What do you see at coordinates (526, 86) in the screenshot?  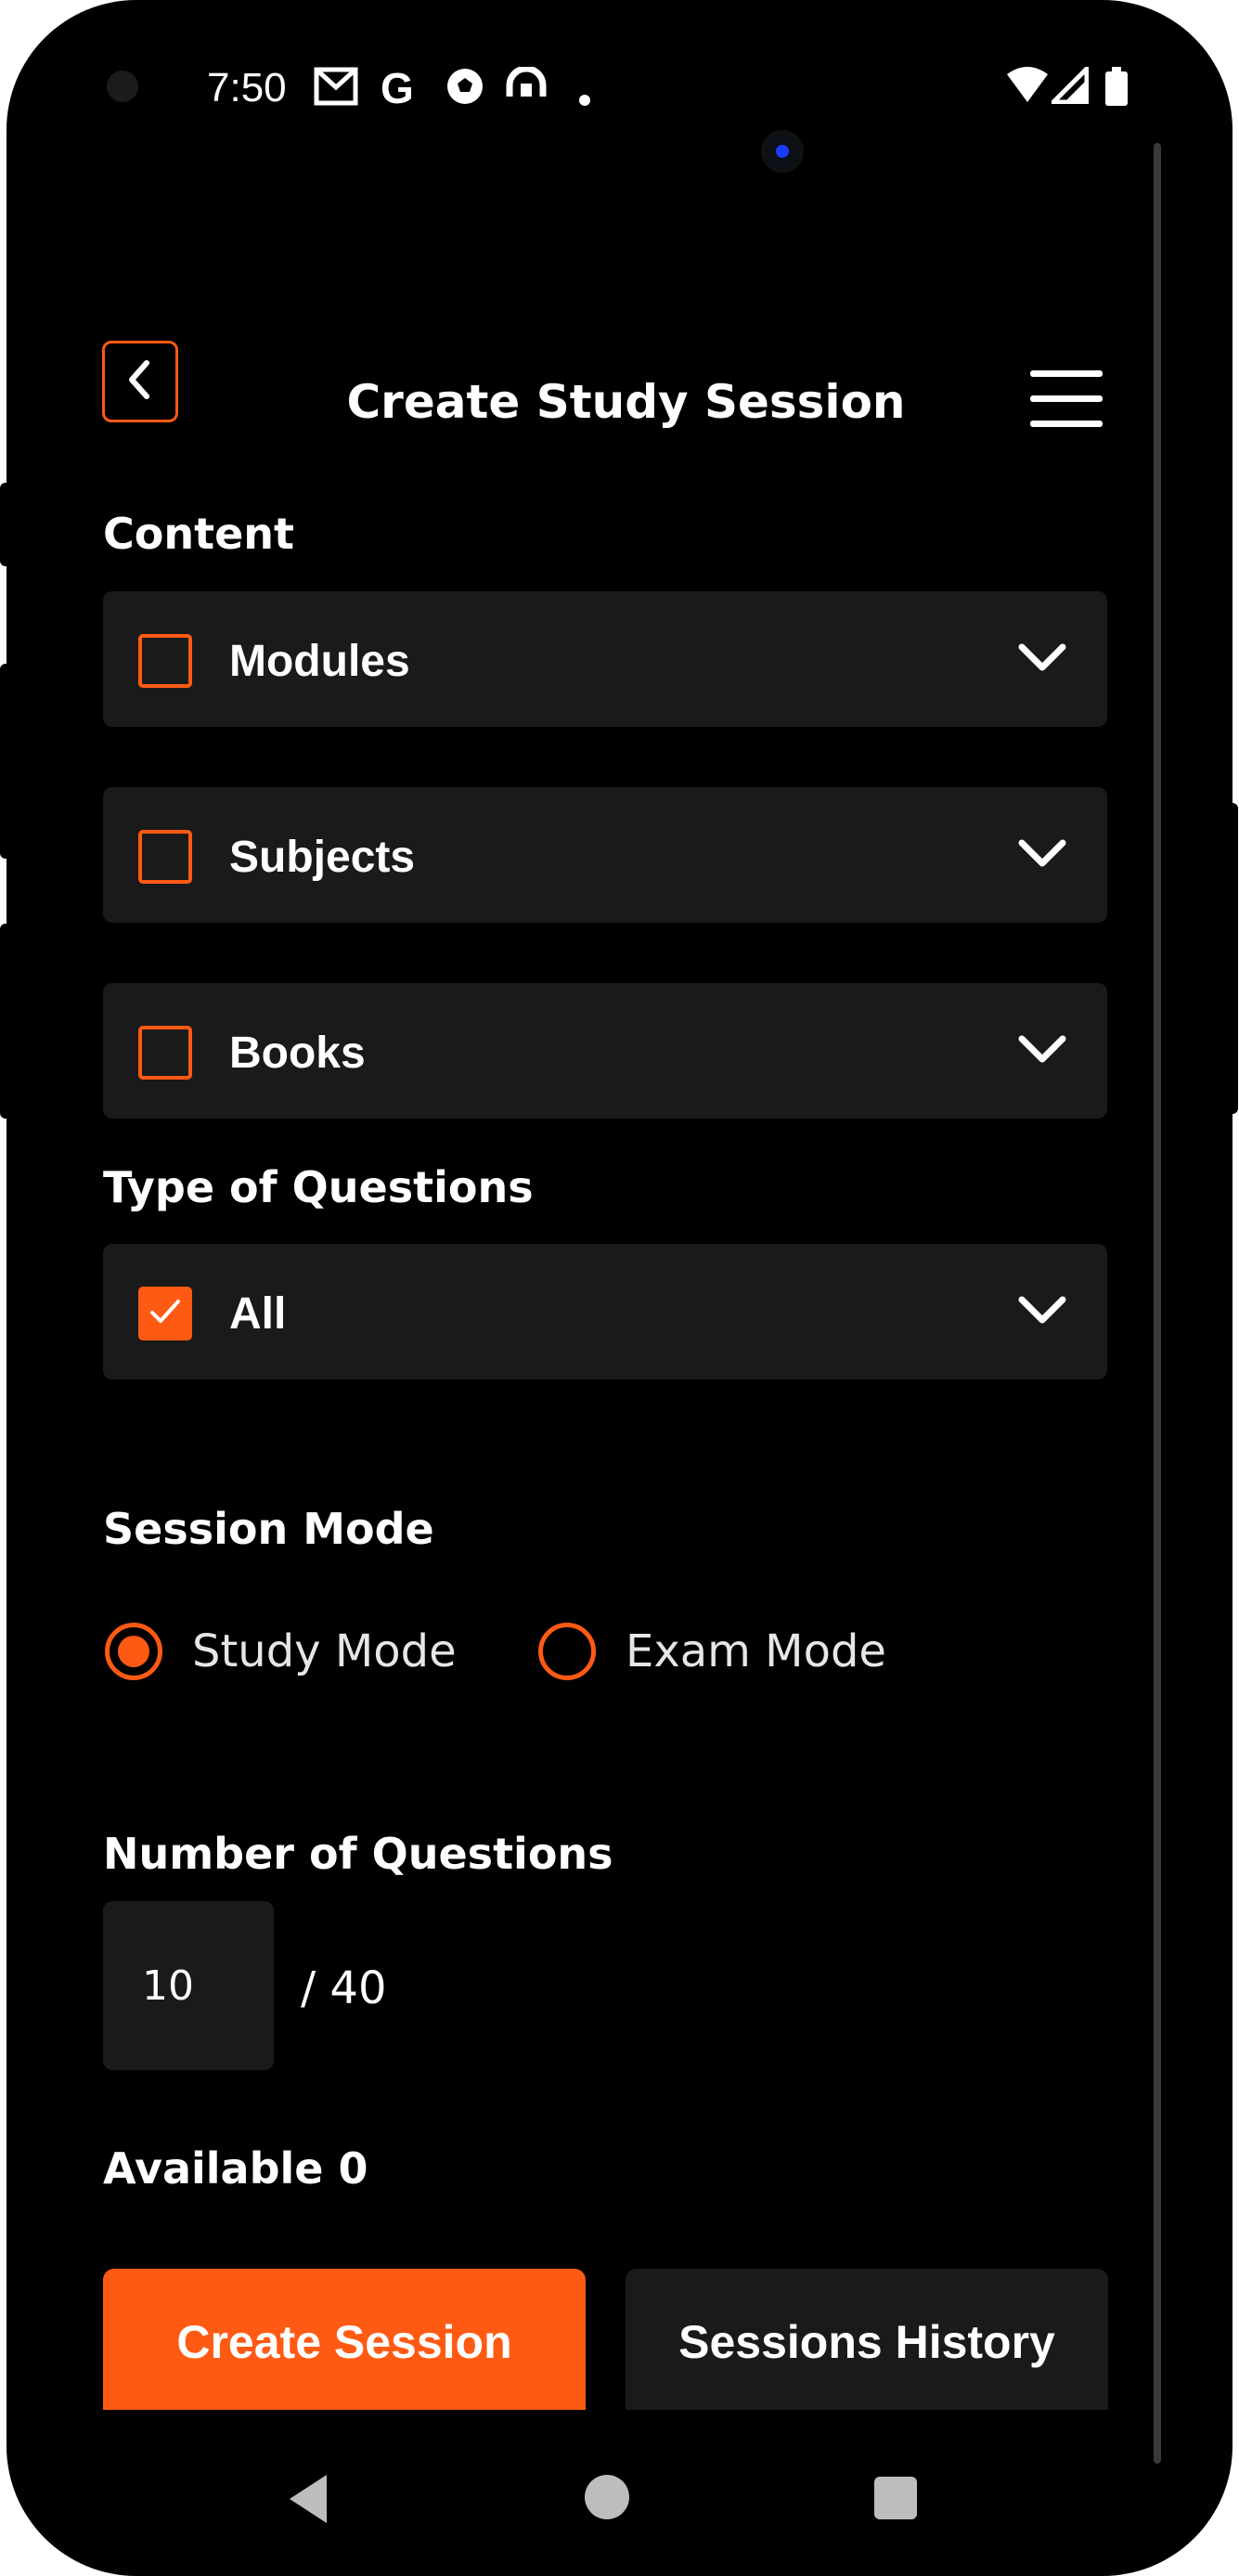 I see `headset-icon` at bounding box center [526, 86].